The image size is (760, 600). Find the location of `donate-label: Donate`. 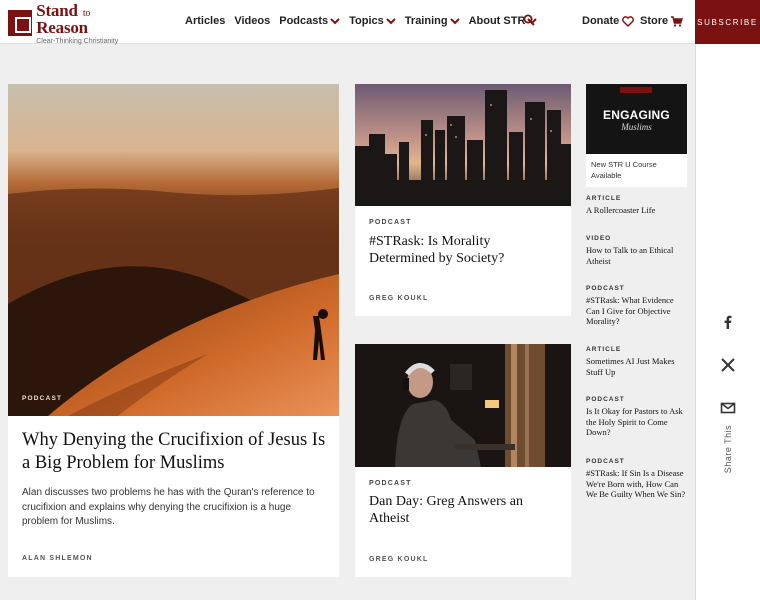

donate-label: Donate is located at coordinates (601, 21).